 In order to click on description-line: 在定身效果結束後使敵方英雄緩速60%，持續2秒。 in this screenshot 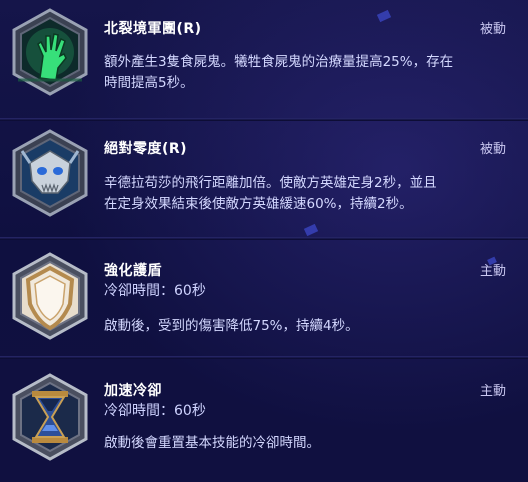, I will do `click(258, 204)`.